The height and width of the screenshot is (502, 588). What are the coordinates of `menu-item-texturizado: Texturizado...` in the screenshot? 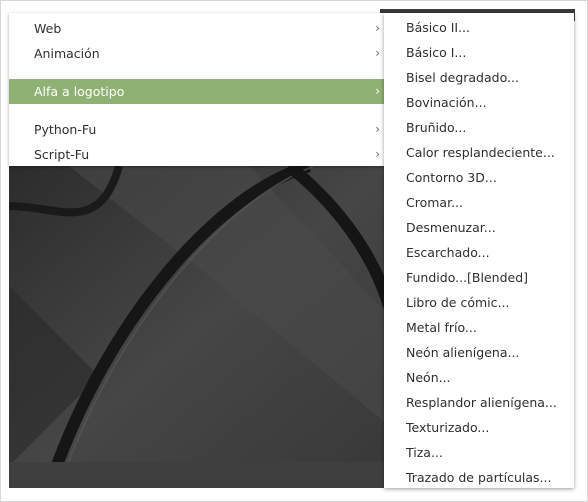 It's located at (479, 427).